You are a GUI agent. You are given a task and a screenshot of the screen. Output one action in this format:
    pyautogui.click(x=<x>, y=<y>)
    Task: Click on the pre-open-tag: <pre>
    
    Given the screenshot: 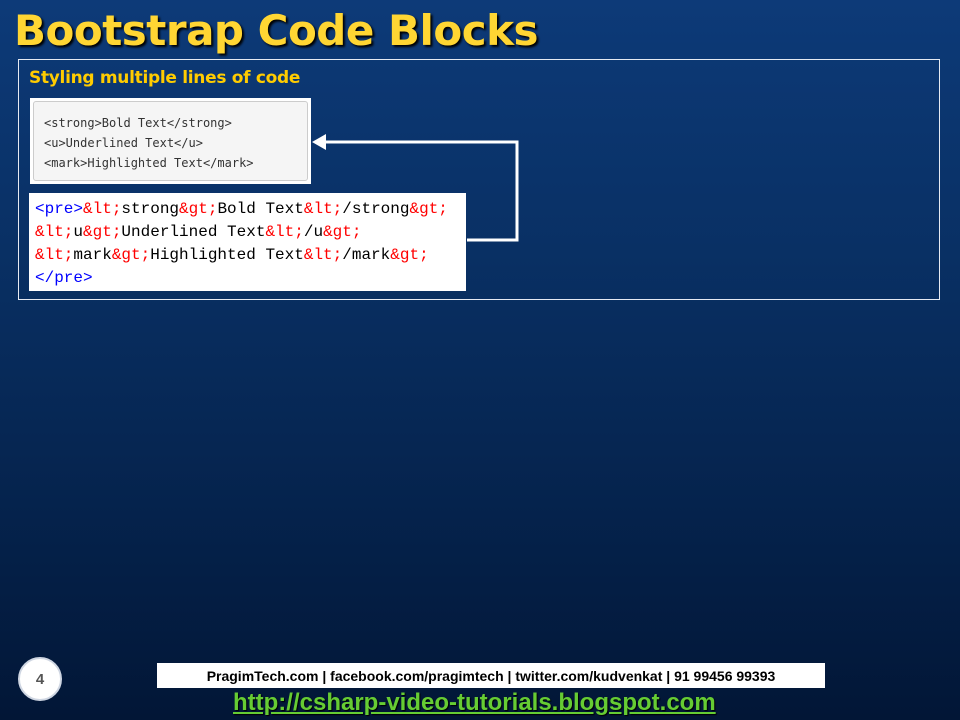 What is the action you would take?
    pyautogui.click(x=59, y=209)
    